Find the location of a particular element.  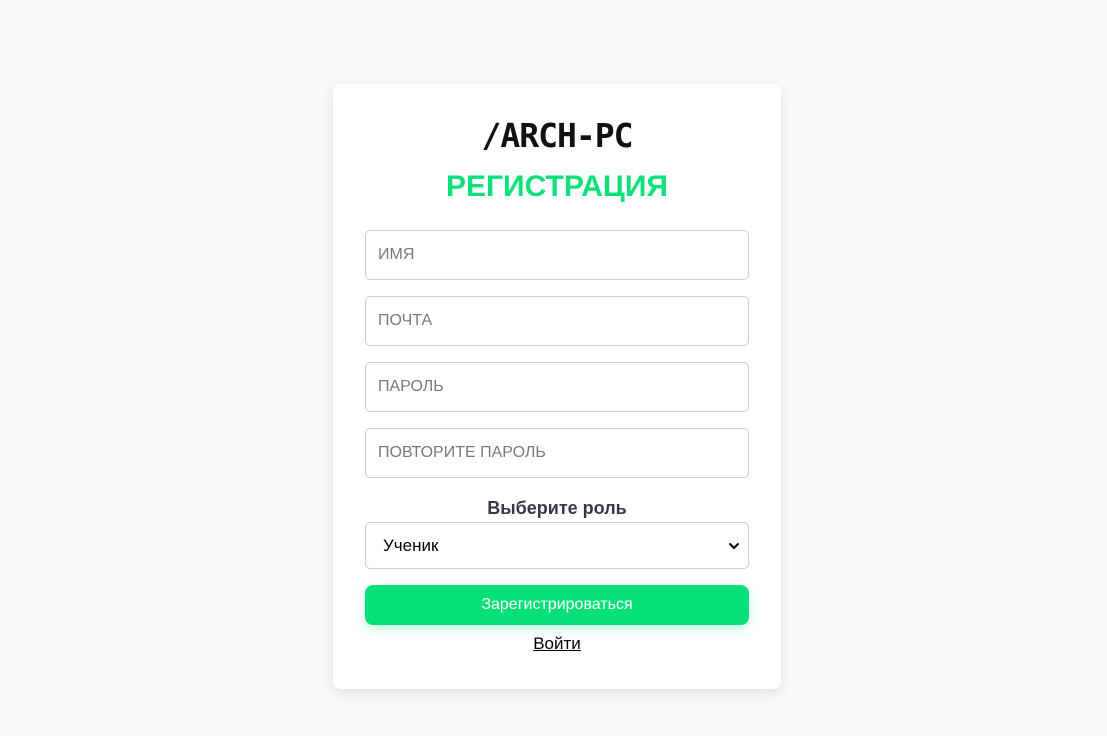

login-link-container: Войти is located at coordinates (557, 644).